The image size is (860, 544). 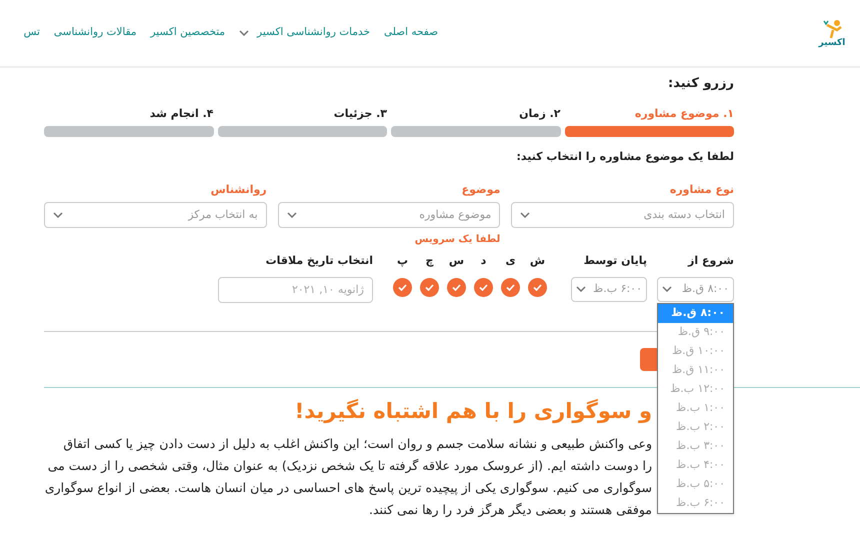 I want to click on day-label: د, so click(x=483, y=261).